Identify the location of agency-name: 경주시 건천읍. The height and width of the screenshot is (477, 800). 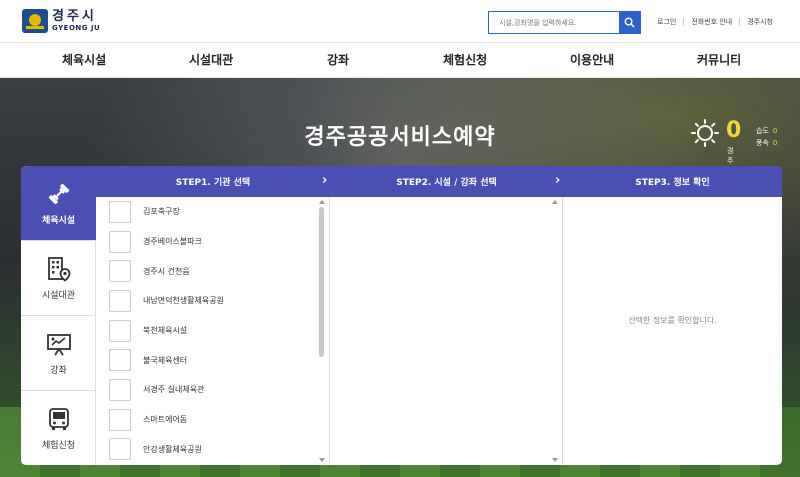
(166, 271).